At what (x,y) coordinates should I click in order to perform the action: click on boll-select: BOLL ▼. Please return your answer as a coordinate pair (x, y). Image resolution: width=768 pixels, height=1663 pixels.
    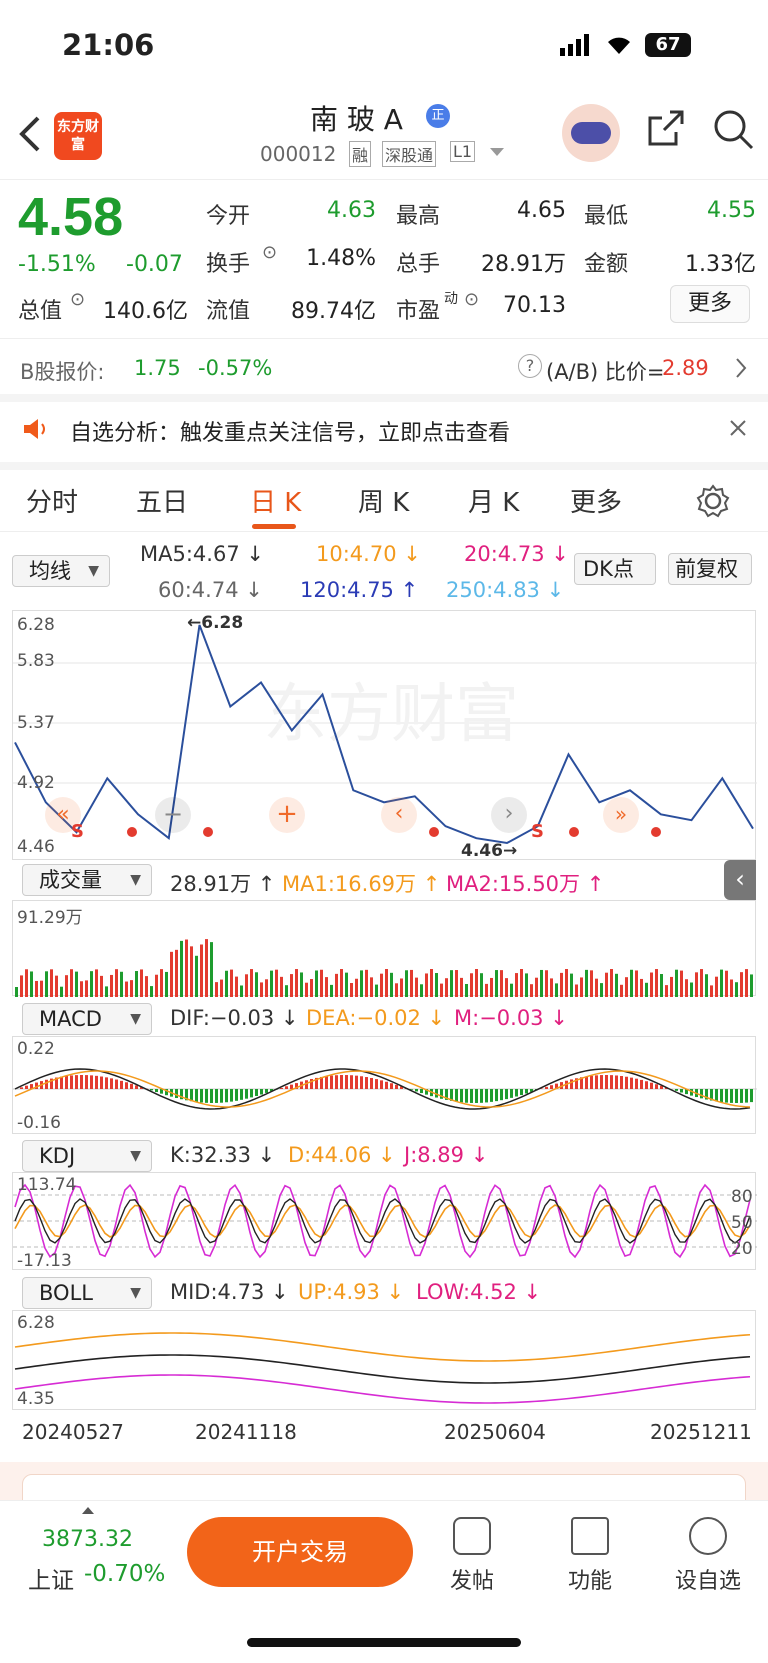
    Looking at the image, I should click on (87, 1293).